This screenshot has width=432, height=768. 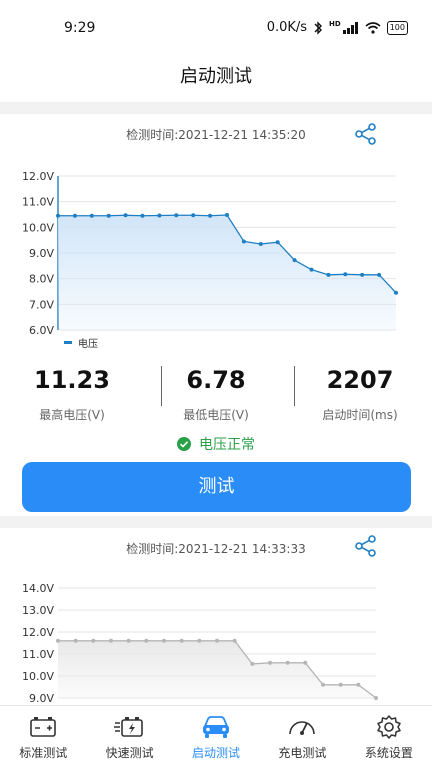 What do you see at coordinates (216, 753) in the screenshot?
I see `nav-label: 启动测试` at bounding box center [216, 753].